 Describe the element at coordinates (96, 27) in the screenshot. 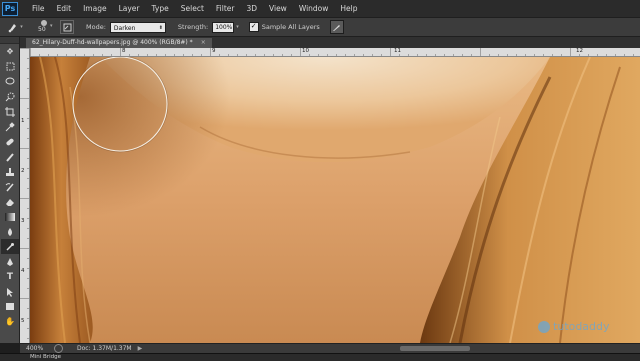

I see `mode-label: Mode:` at that location.